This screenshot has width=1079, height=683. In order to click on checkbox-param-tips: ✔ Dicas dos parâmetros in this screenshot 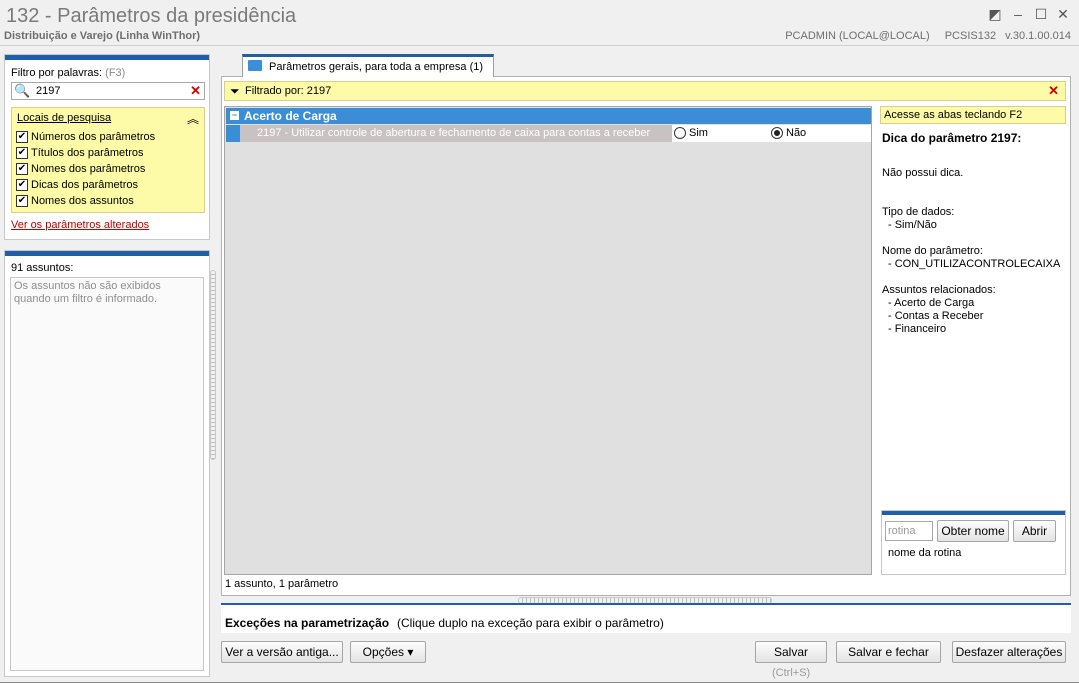, I will do `click(77, 185)`.